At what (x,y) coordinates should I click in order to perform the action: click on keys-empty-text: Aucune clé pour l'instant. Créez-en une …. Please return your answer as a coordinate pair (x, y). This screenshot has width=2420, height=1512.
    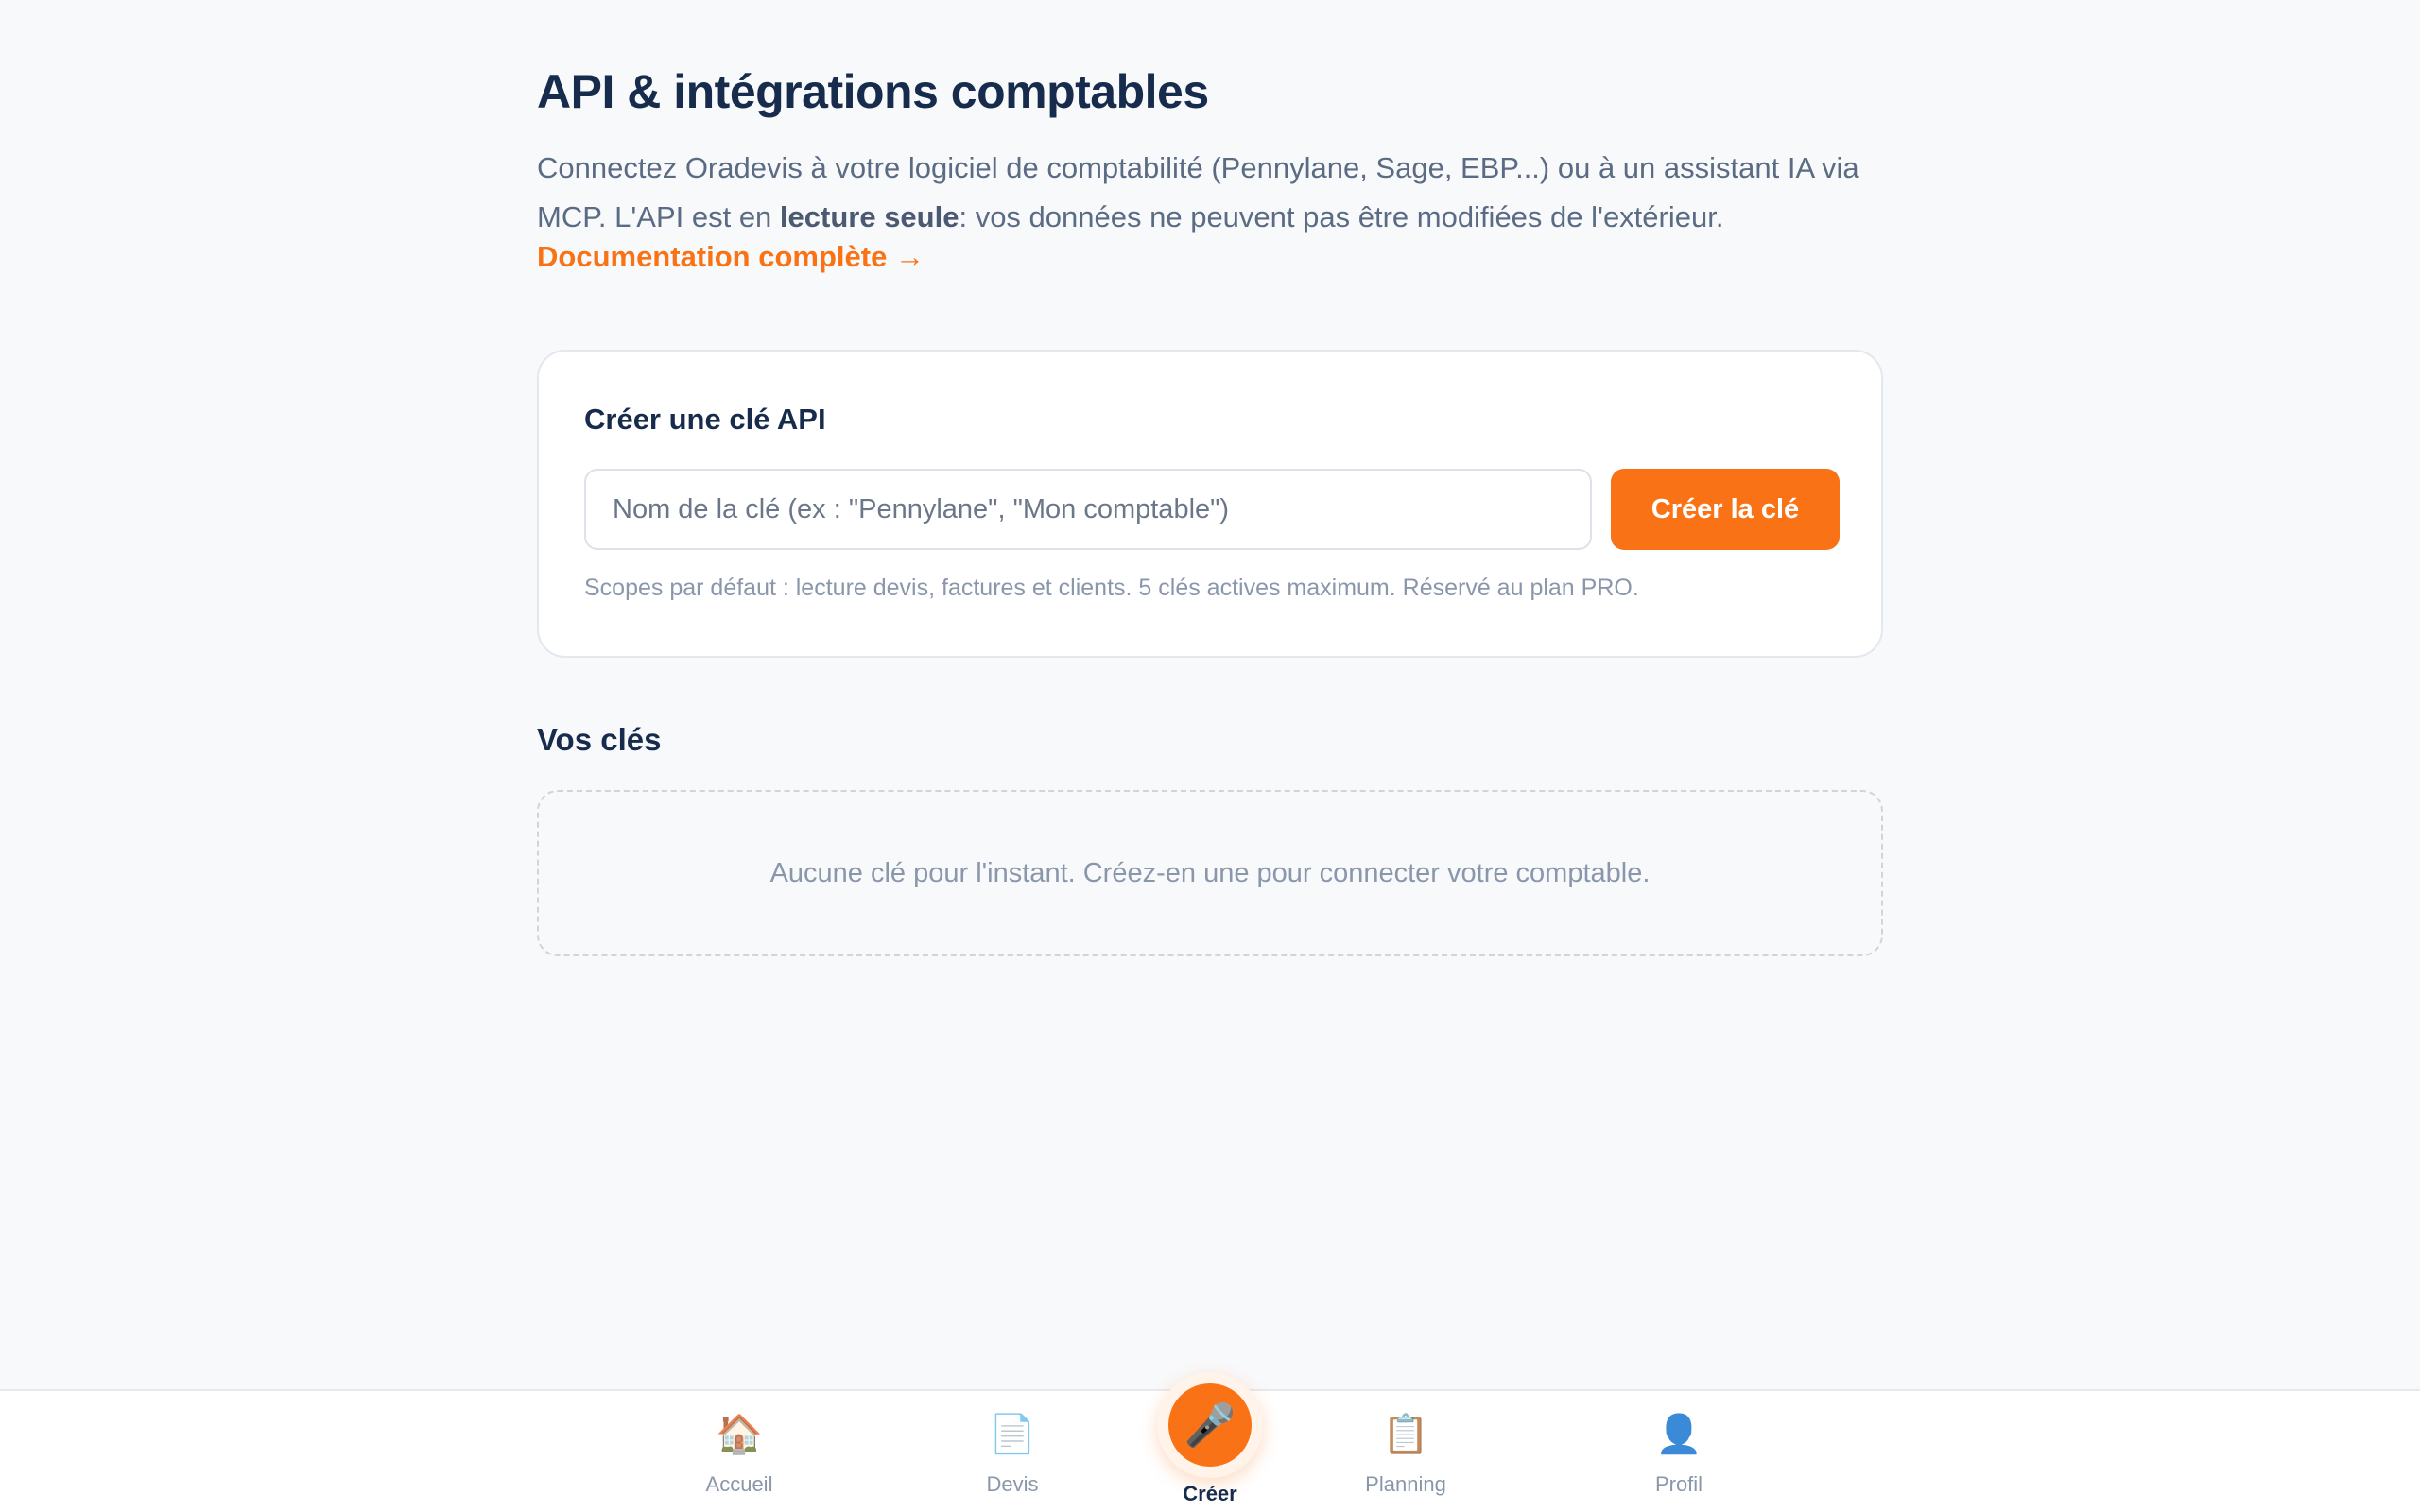
    Looking at the image, I should click on (1210, 872).